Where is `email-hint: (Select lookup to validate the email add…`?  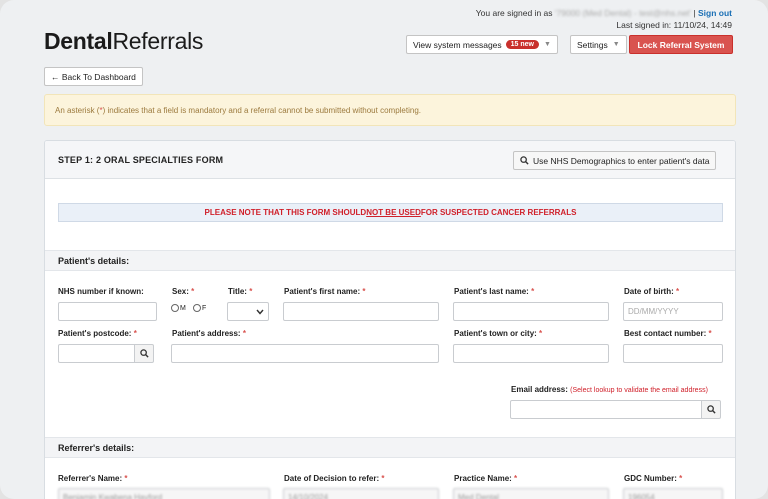
email-hint: (Select lookup to validate the email add… is located at coordinates (639, 390).